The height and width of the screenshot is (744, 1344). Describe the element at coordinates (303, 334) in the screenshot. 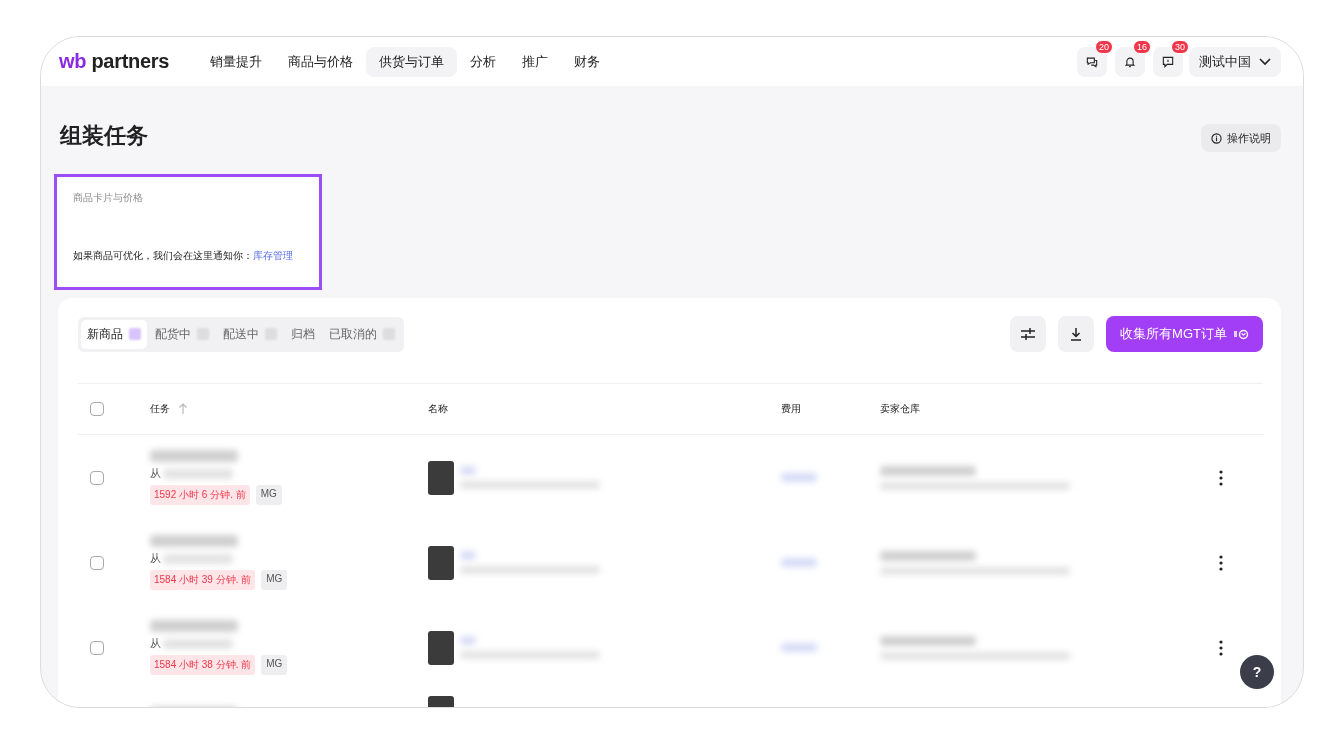

I see `status-tab: 归档` at that location.